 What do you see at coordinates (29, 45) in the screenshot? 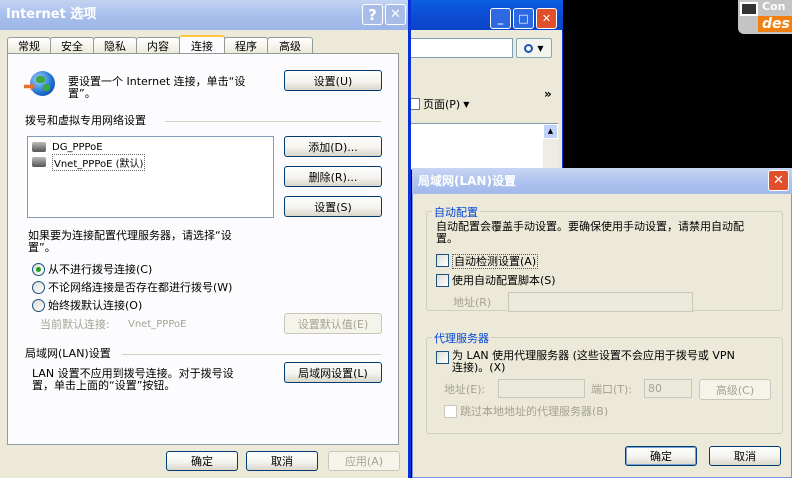
I see `tab-0: 常规` at bounding box center [29, 45].